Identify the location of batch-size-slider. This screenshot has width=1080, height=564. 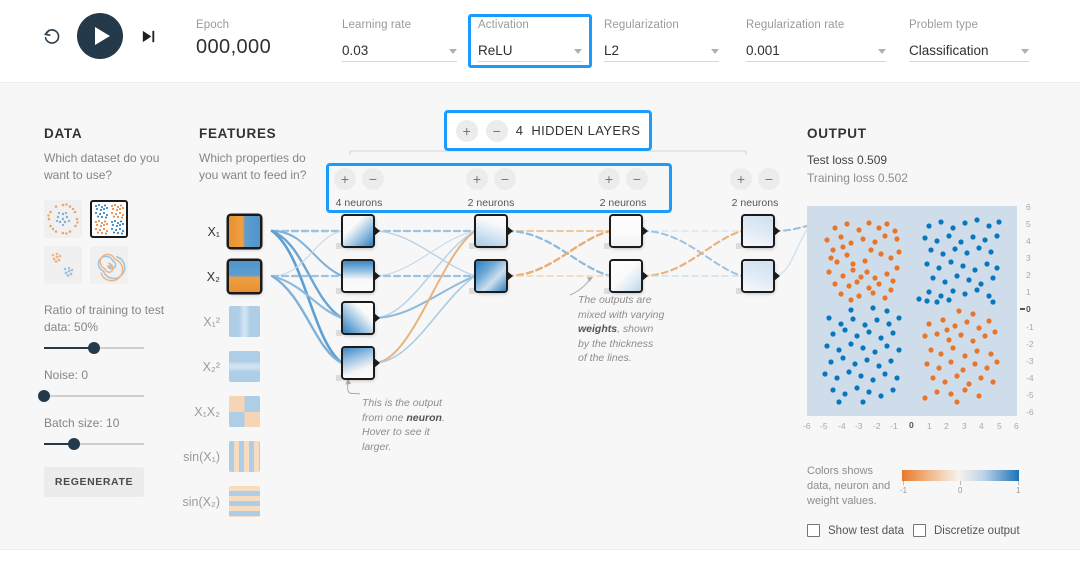
(94, 444).